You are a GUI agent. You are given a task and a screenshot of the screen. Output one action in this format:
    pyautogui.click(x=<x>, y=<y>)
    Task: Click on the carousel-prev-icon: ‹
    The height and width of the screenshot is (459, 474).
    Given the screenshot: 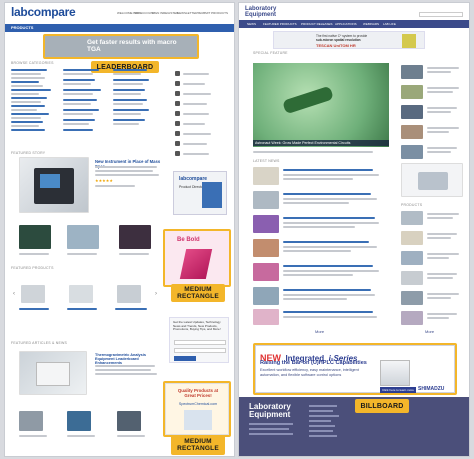 What is the action you would take?
    pyautogui.click(x=14, y=294)
    